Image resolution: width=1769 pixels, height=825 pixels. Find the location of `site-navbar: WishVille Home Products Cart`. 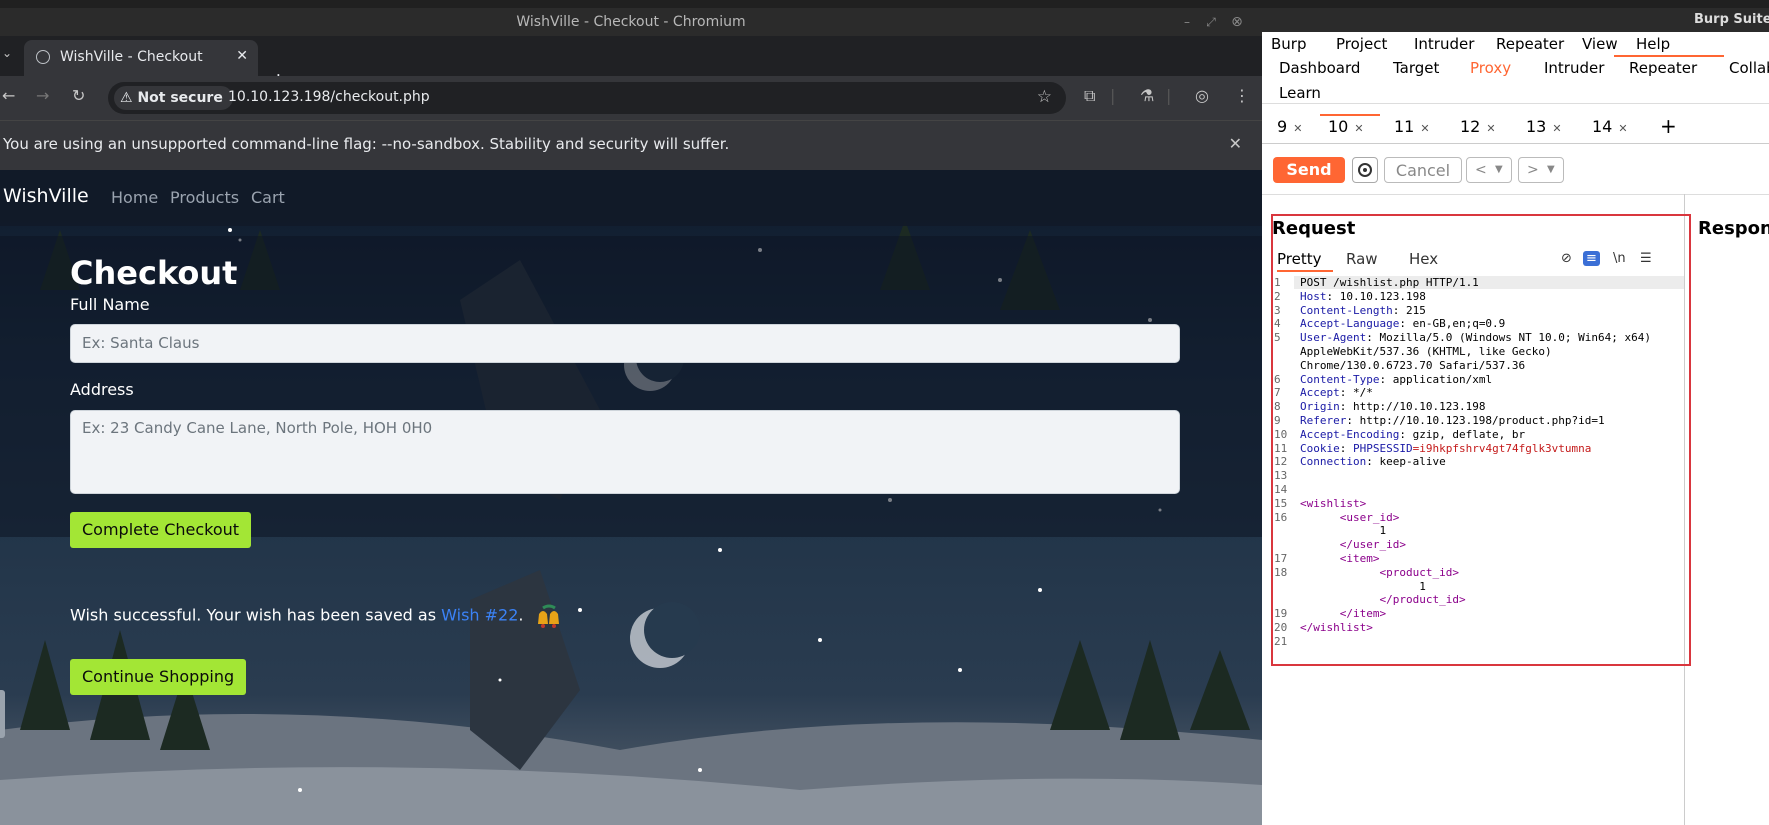

site-navbar: WishVille Home Products Cart is located at coordinates (631, 198).